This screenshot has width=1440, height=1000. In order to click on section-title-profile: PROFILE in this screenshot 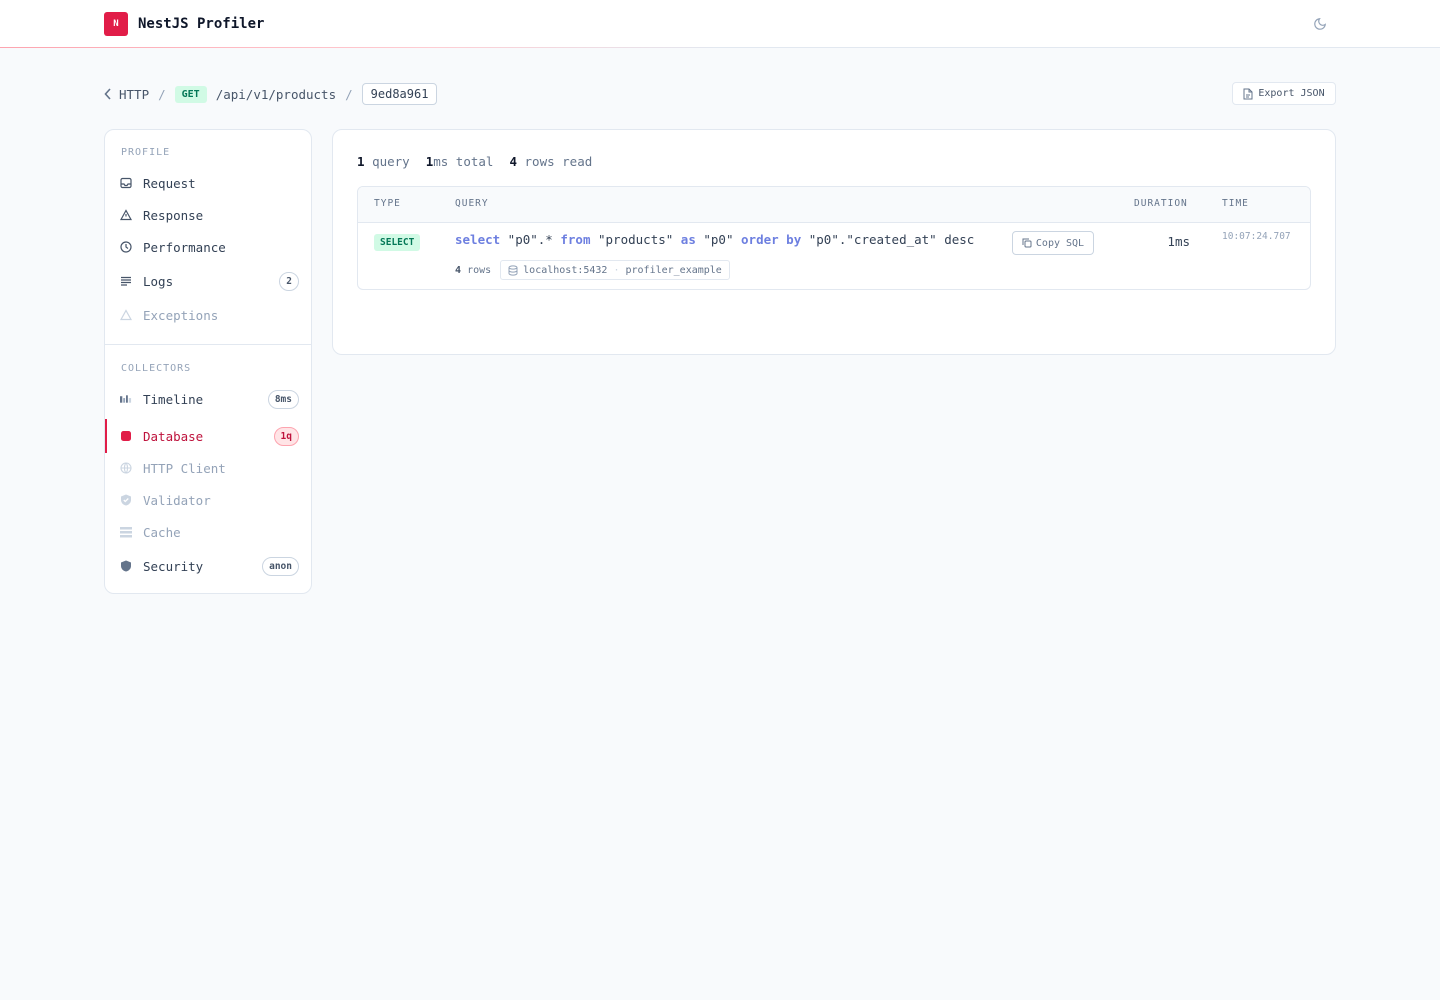, I will do `click(146, 152)`.